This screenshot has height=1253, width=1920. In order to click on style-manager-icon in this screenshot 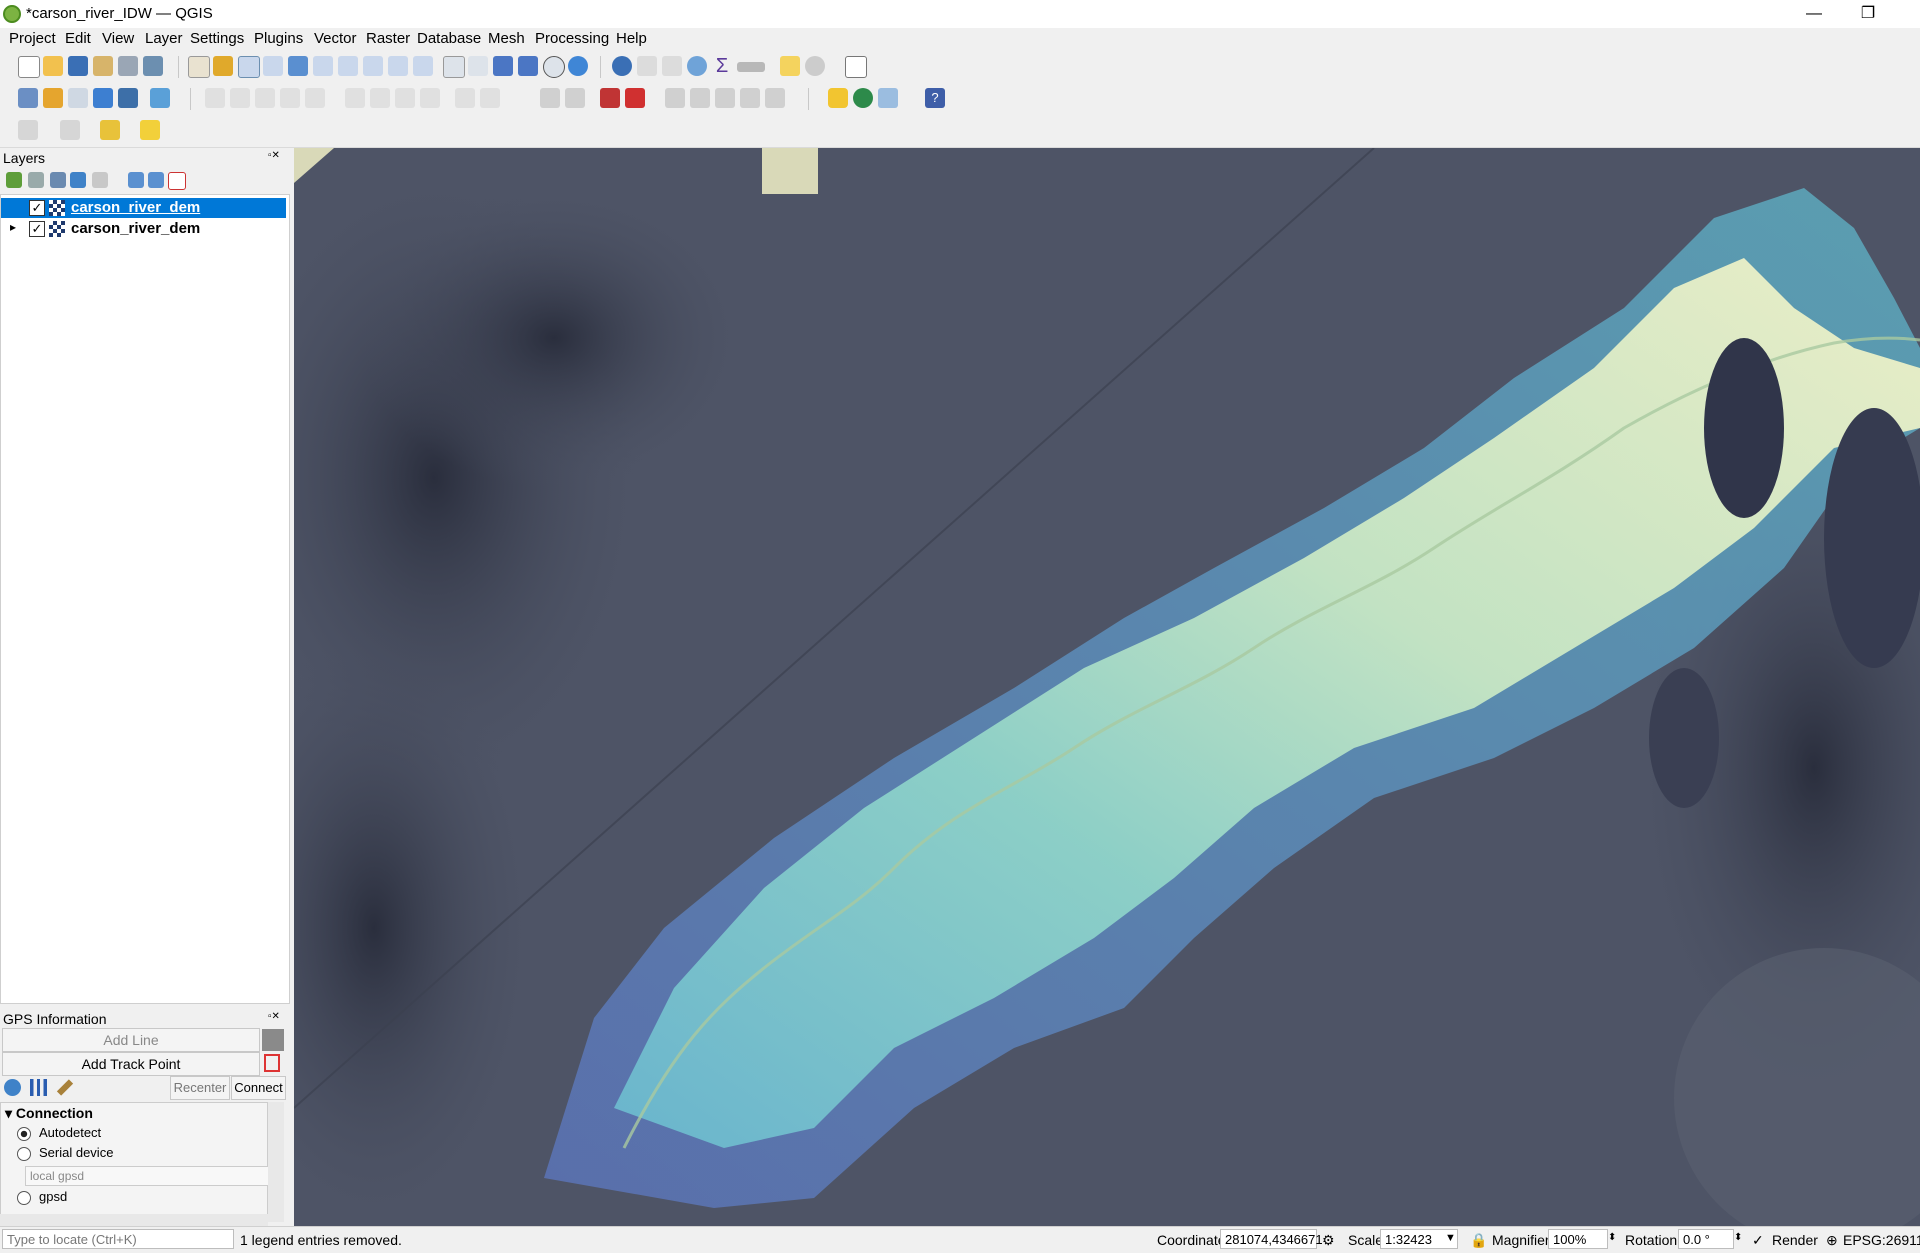, I will do `click(153, 66)`.